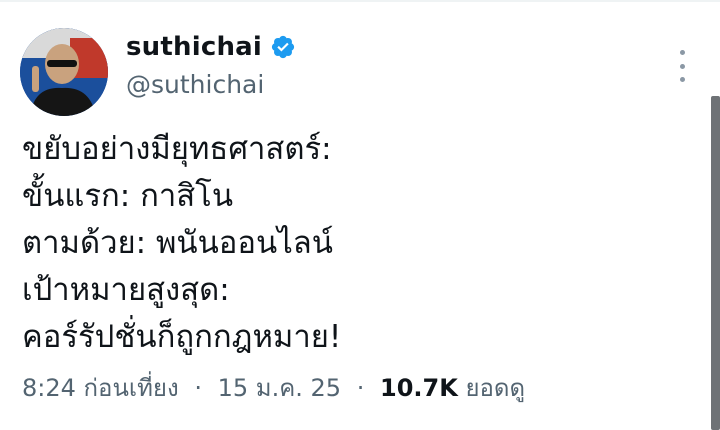 This screenshot has height=430, width=720. I want to click on avatar, so click(64, 72).